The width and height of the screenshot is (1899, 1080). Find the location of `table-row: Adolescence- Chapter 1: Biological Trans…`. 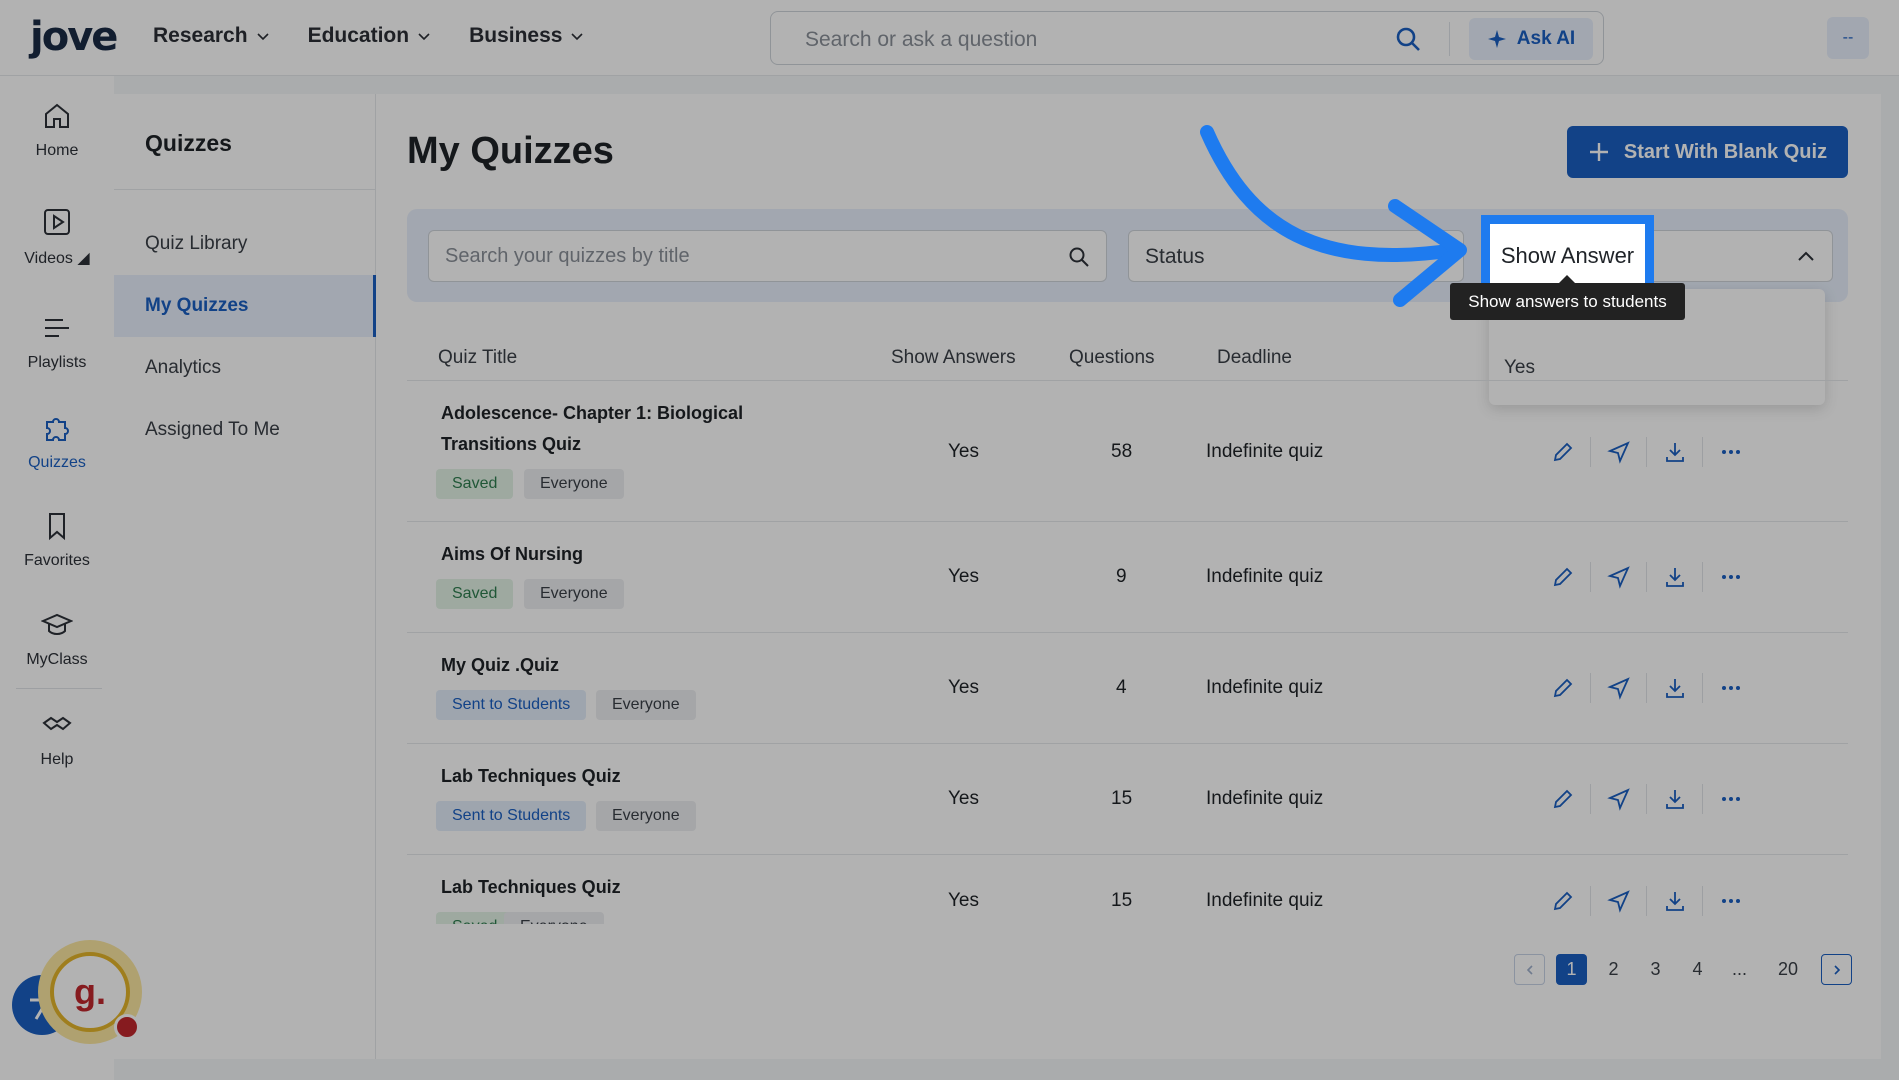

table-row: Adolescence- Chapter 1: Biological Trans… is located at coordinates (1127, 452).